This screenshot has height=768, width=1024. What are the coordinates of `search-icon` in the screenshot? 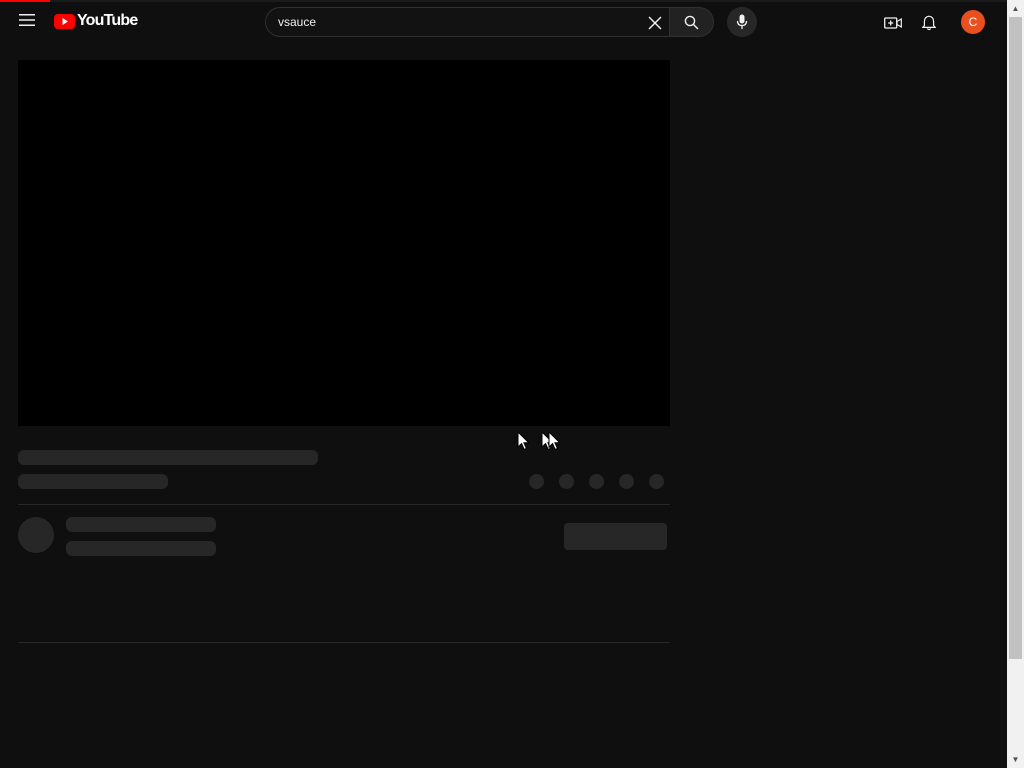 It's located at (691, 22).